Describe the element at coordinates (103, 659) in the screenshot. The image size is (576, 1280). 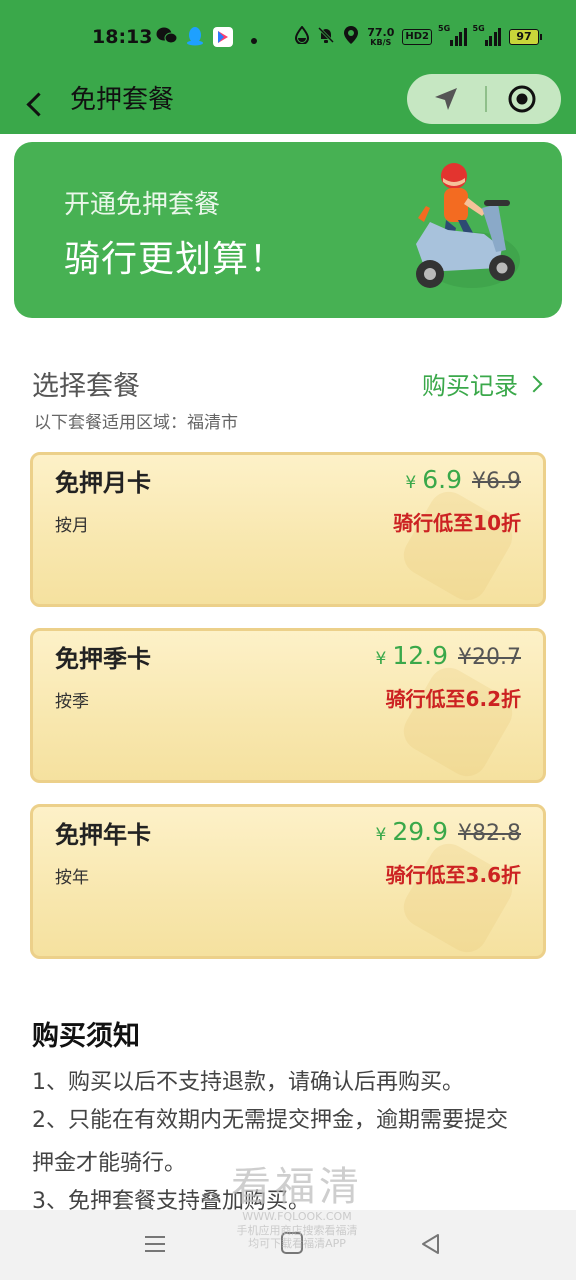
I see `package-name: 免押季卡` at that location.